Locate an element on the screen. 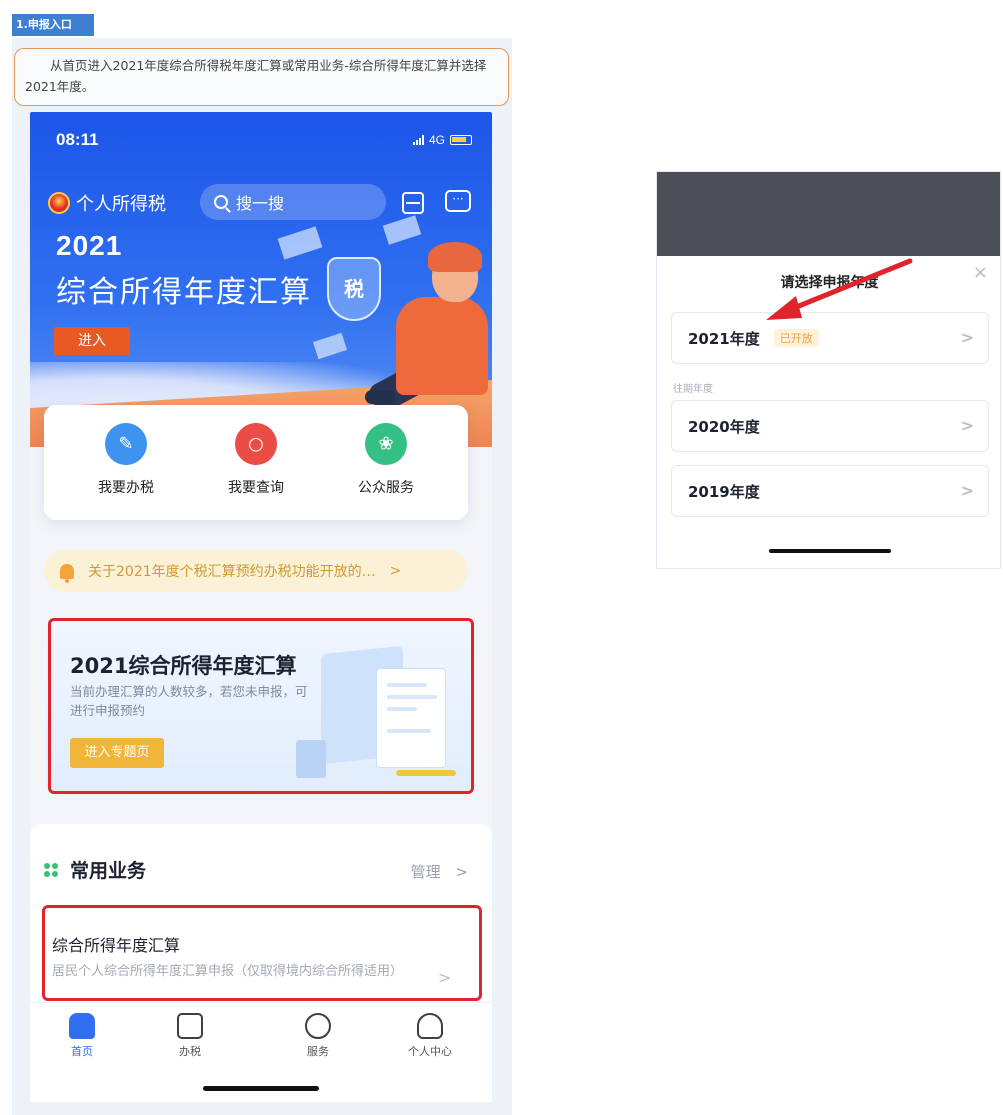 The width and height of the screenshot is (1003, 1115). app-brand: 个人所得税 is located at coordinates (107, 203).